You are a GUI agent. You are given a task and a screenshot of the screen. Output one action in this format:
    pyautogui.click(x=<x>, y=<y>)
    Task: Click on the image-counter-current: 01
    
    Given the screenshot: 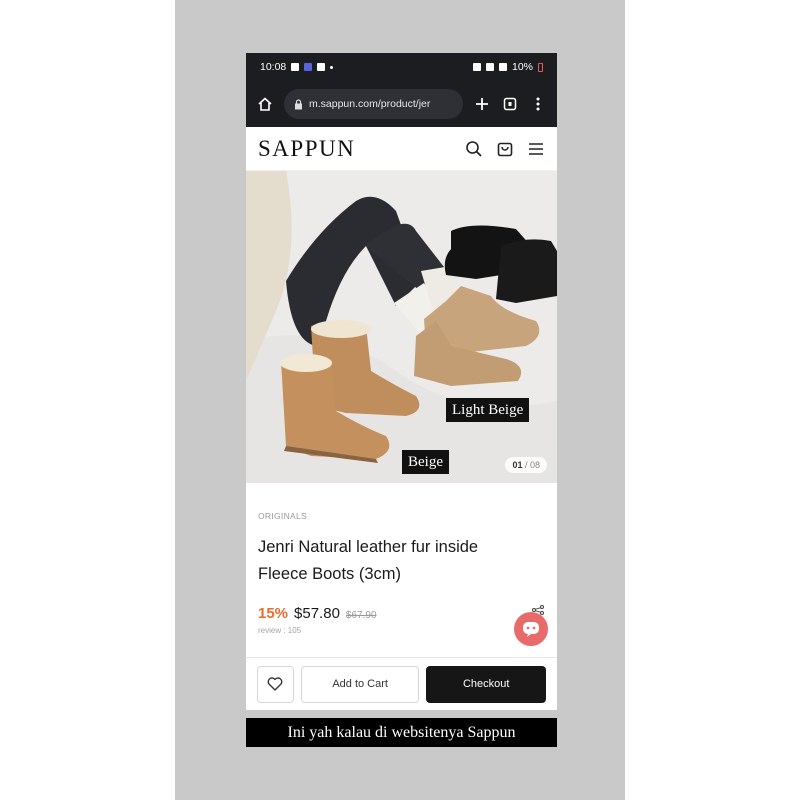 What is the action you would take?
    pyautogui.click(x=517, y=465)
    